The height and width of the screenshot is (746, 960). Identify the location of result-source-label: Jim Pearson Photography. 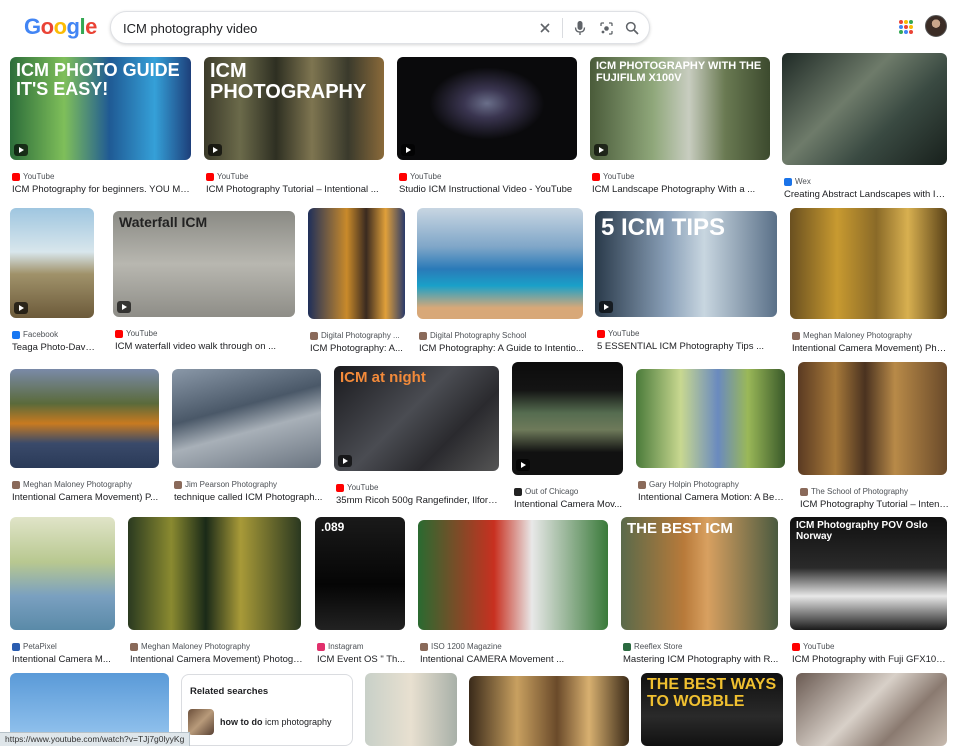
(231, 484).